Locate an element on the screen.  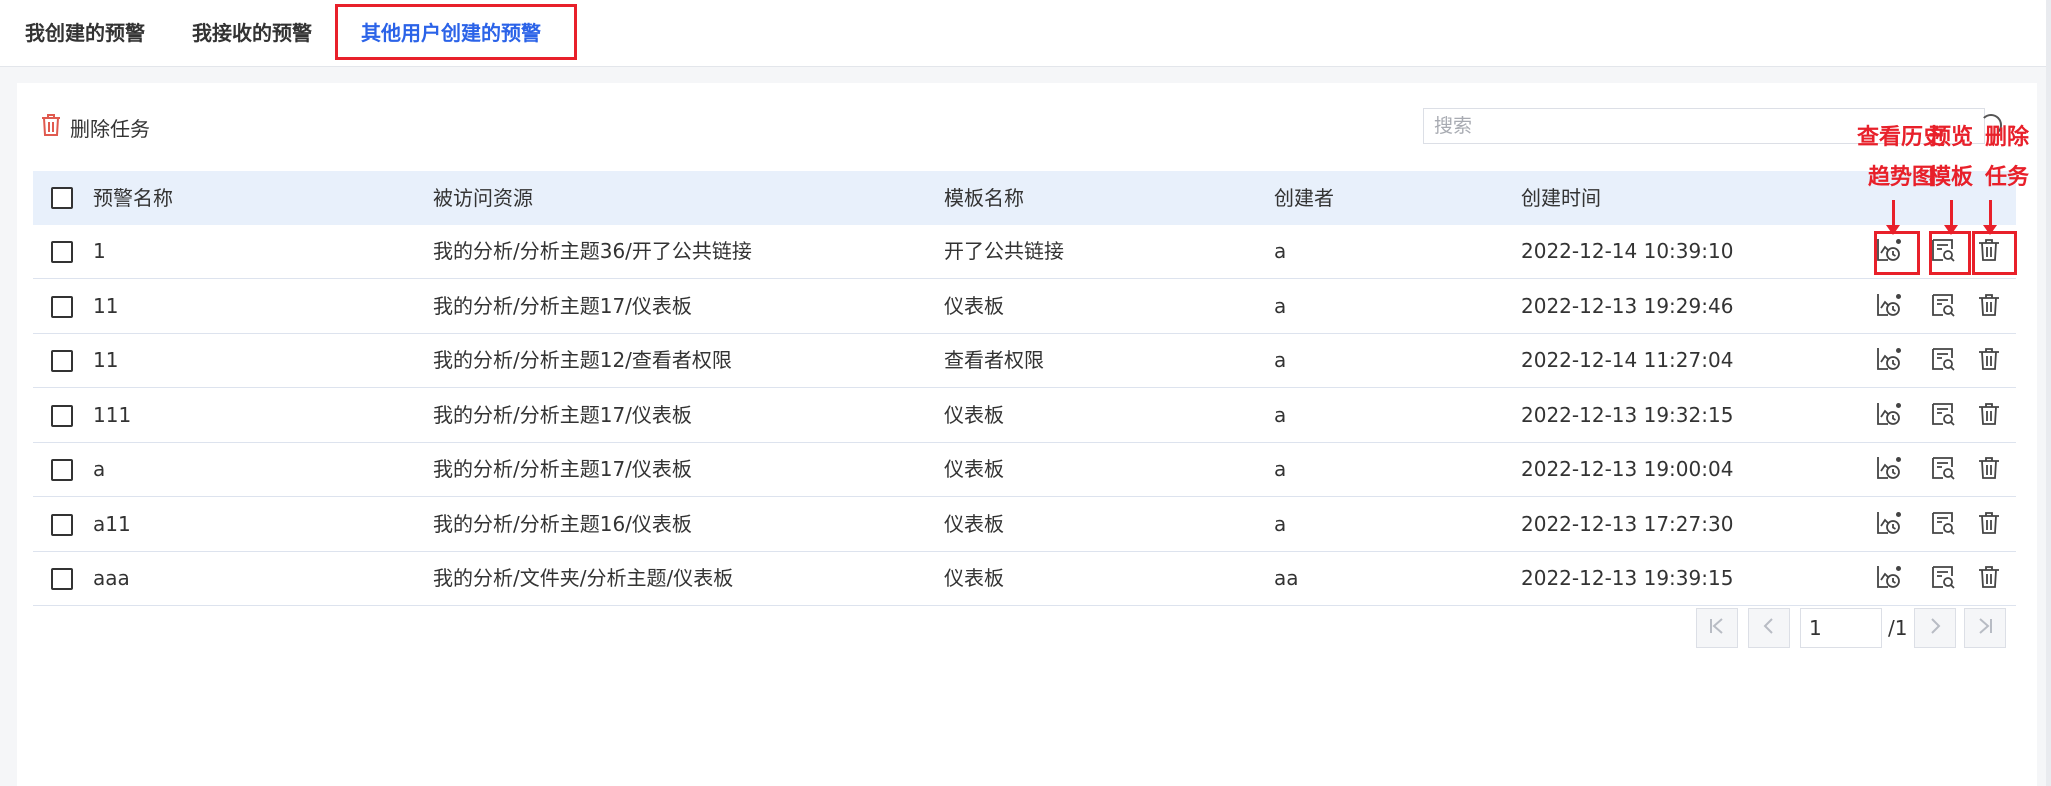
prev-page-button is located at coordinates (1769, 628).